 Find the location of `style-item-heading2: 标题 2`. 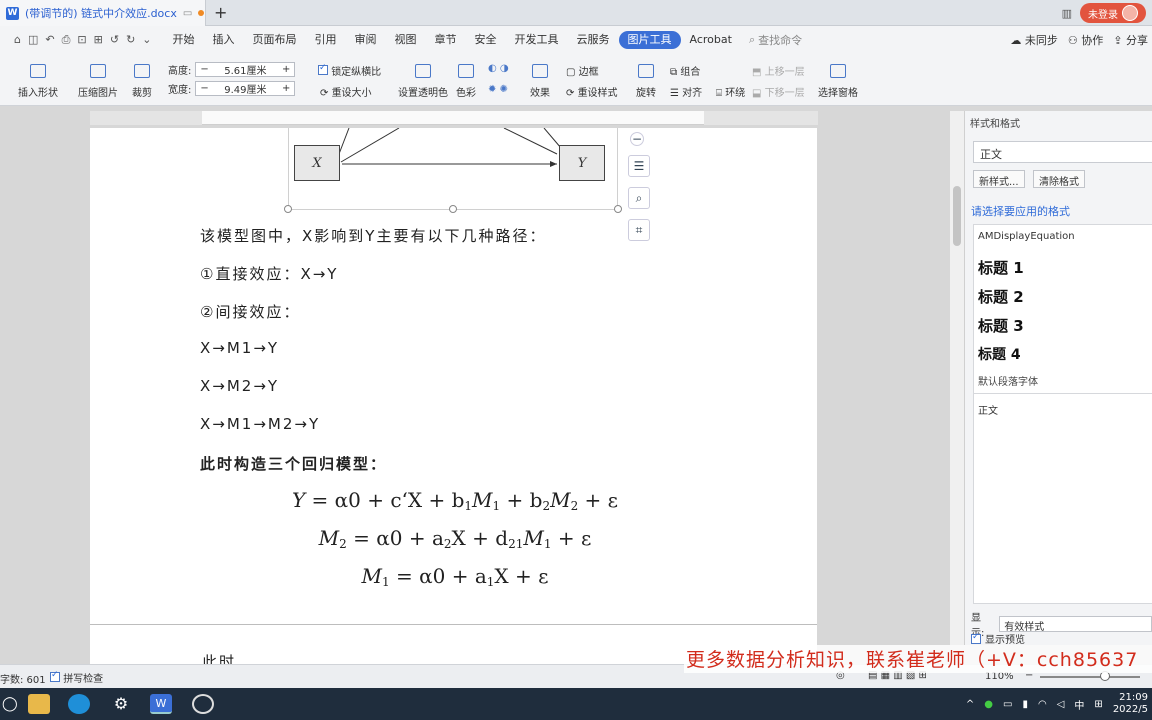

style-item-heading2: 标题 2 is located at coordinates (1001, 296).